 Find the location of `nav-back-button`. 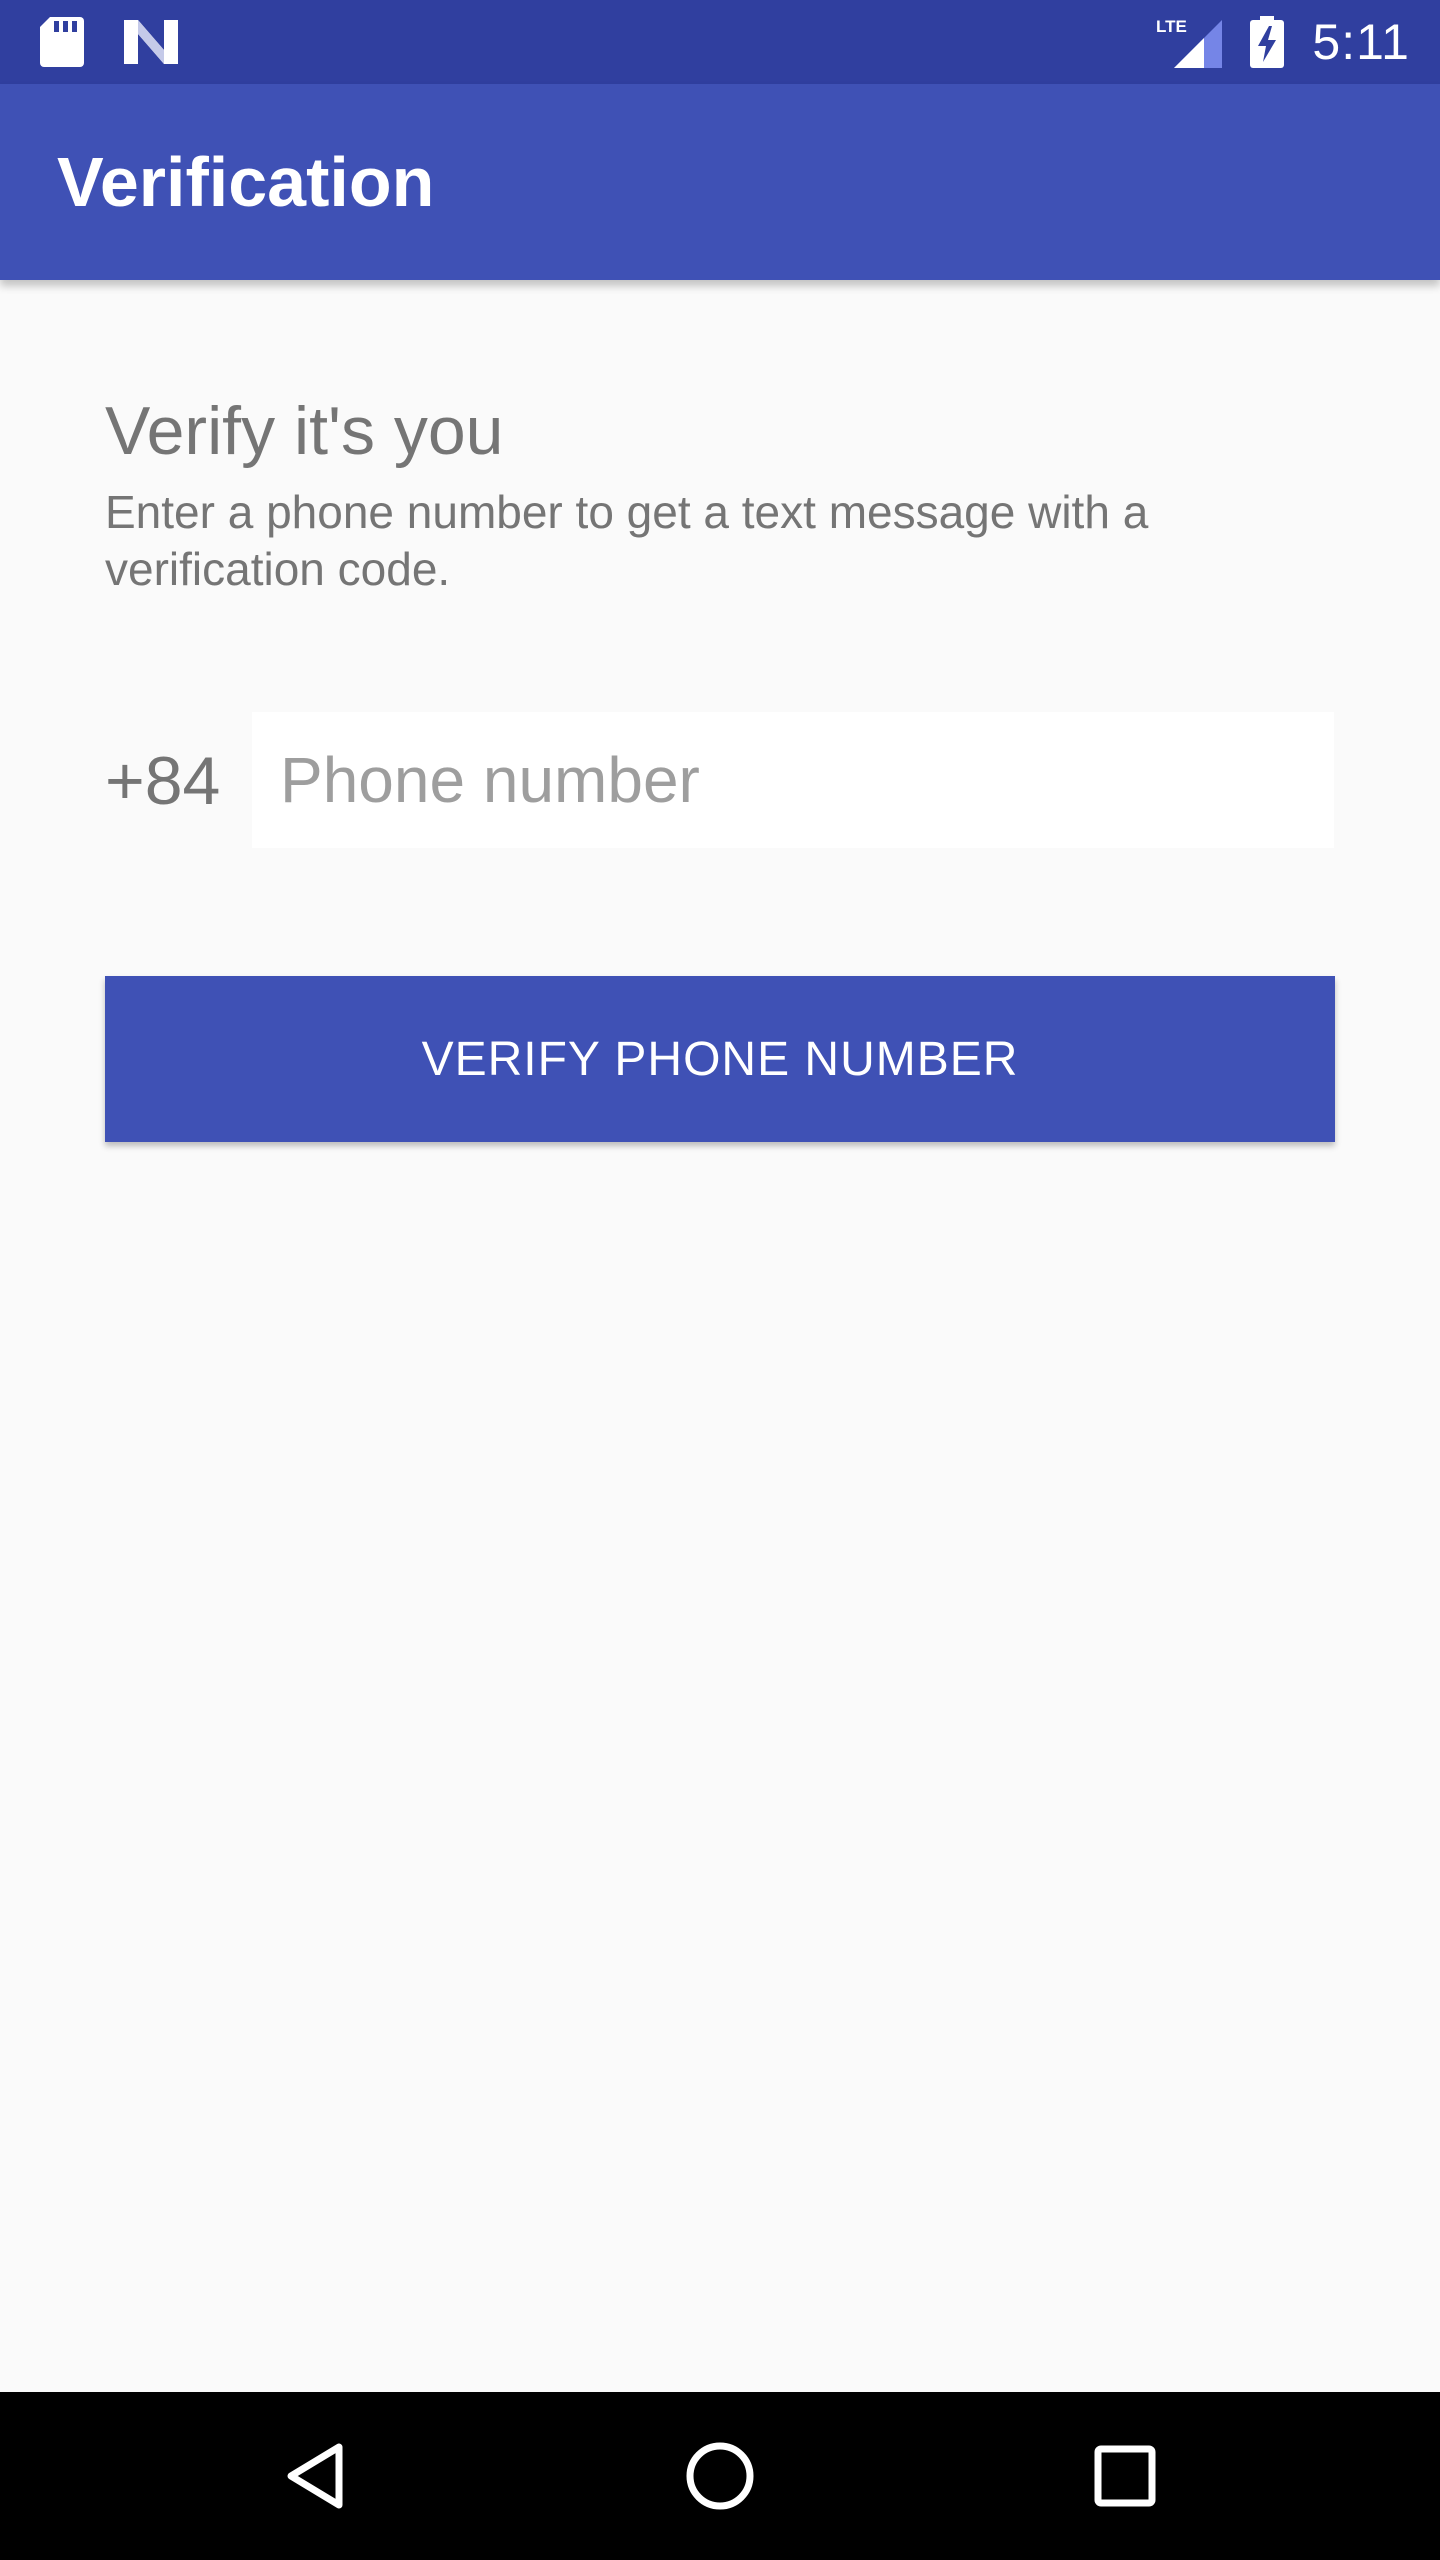

nav-back-button is located at coordinates (315, 2476).